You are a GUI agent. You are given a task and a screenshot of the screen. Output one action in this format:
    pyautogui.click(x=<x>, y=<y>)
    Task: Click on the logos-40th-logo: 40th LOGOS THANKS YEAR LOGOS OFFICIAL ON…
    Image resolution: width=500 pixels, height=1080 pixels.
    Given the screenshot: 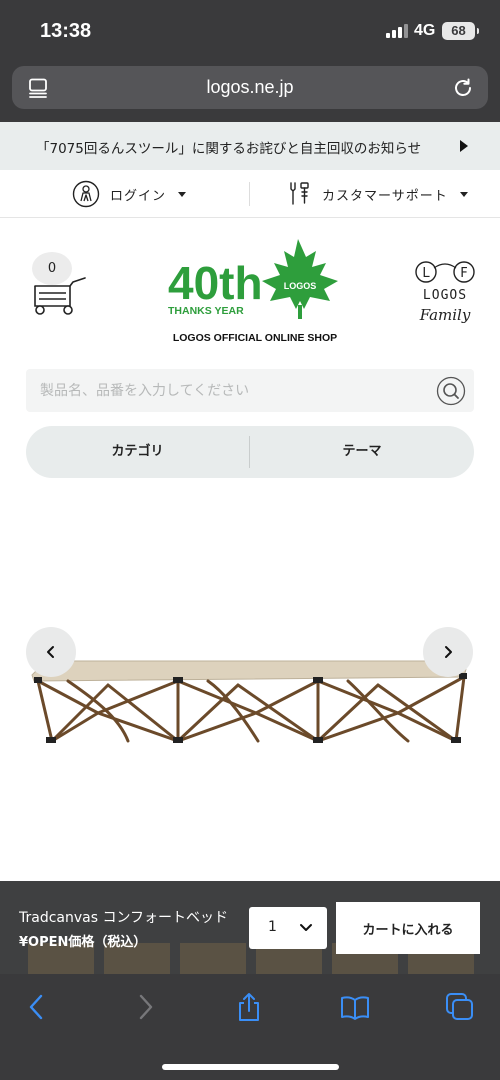 What is the action you would take?
    pyautogui.click(x=255, y=292)
    